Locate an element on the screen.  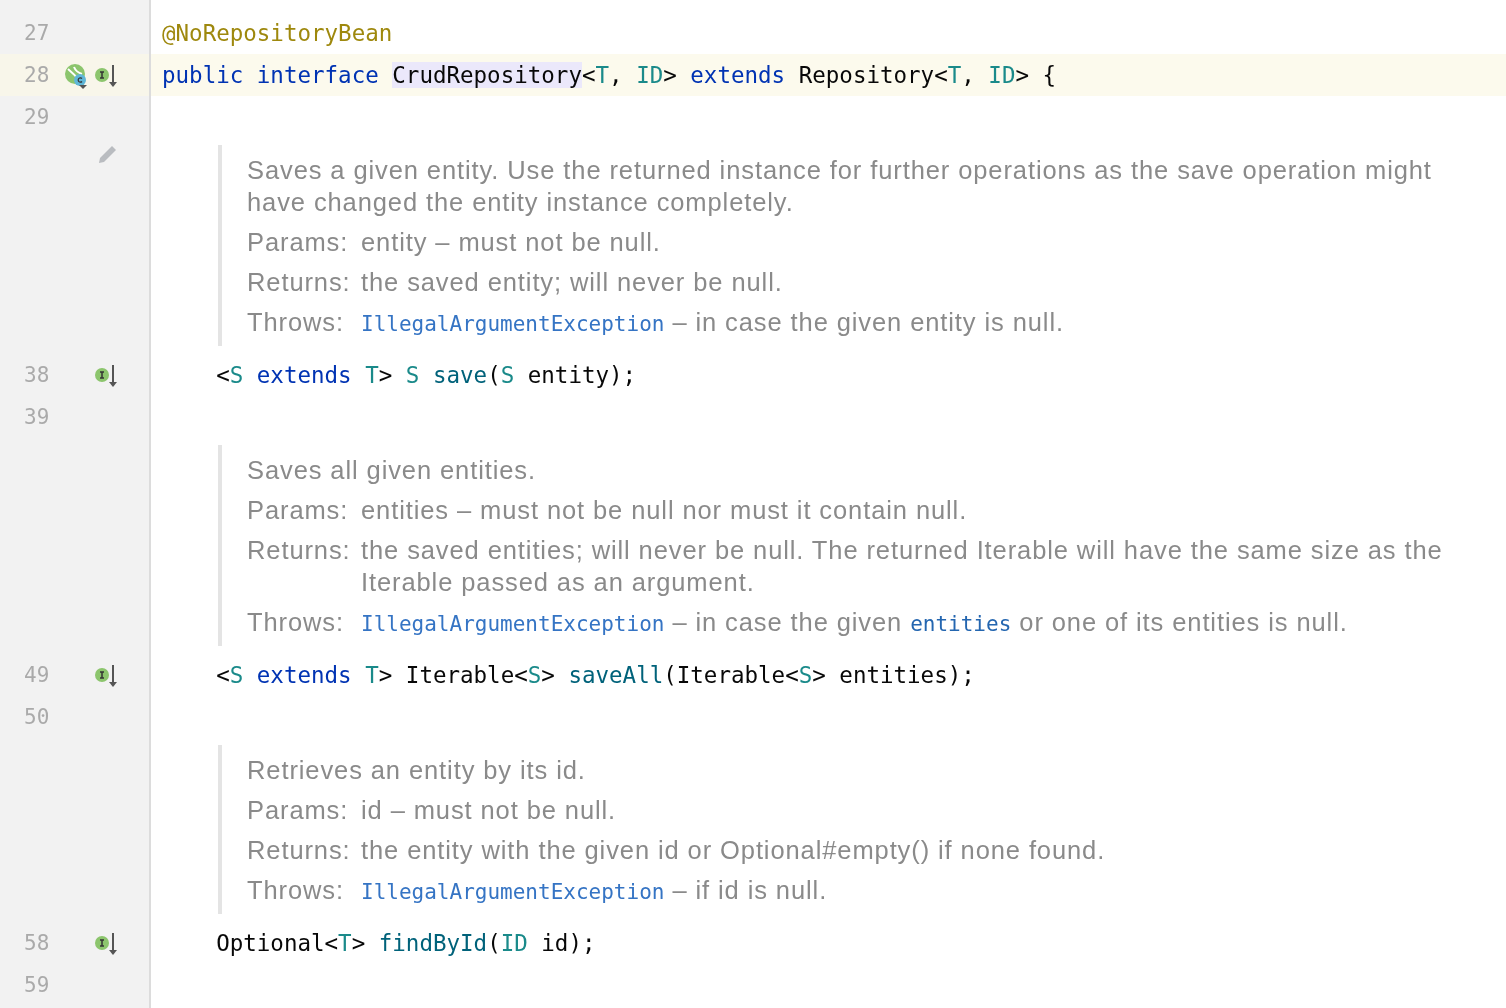
line-number: 29 is located at coordinates (37, 117).